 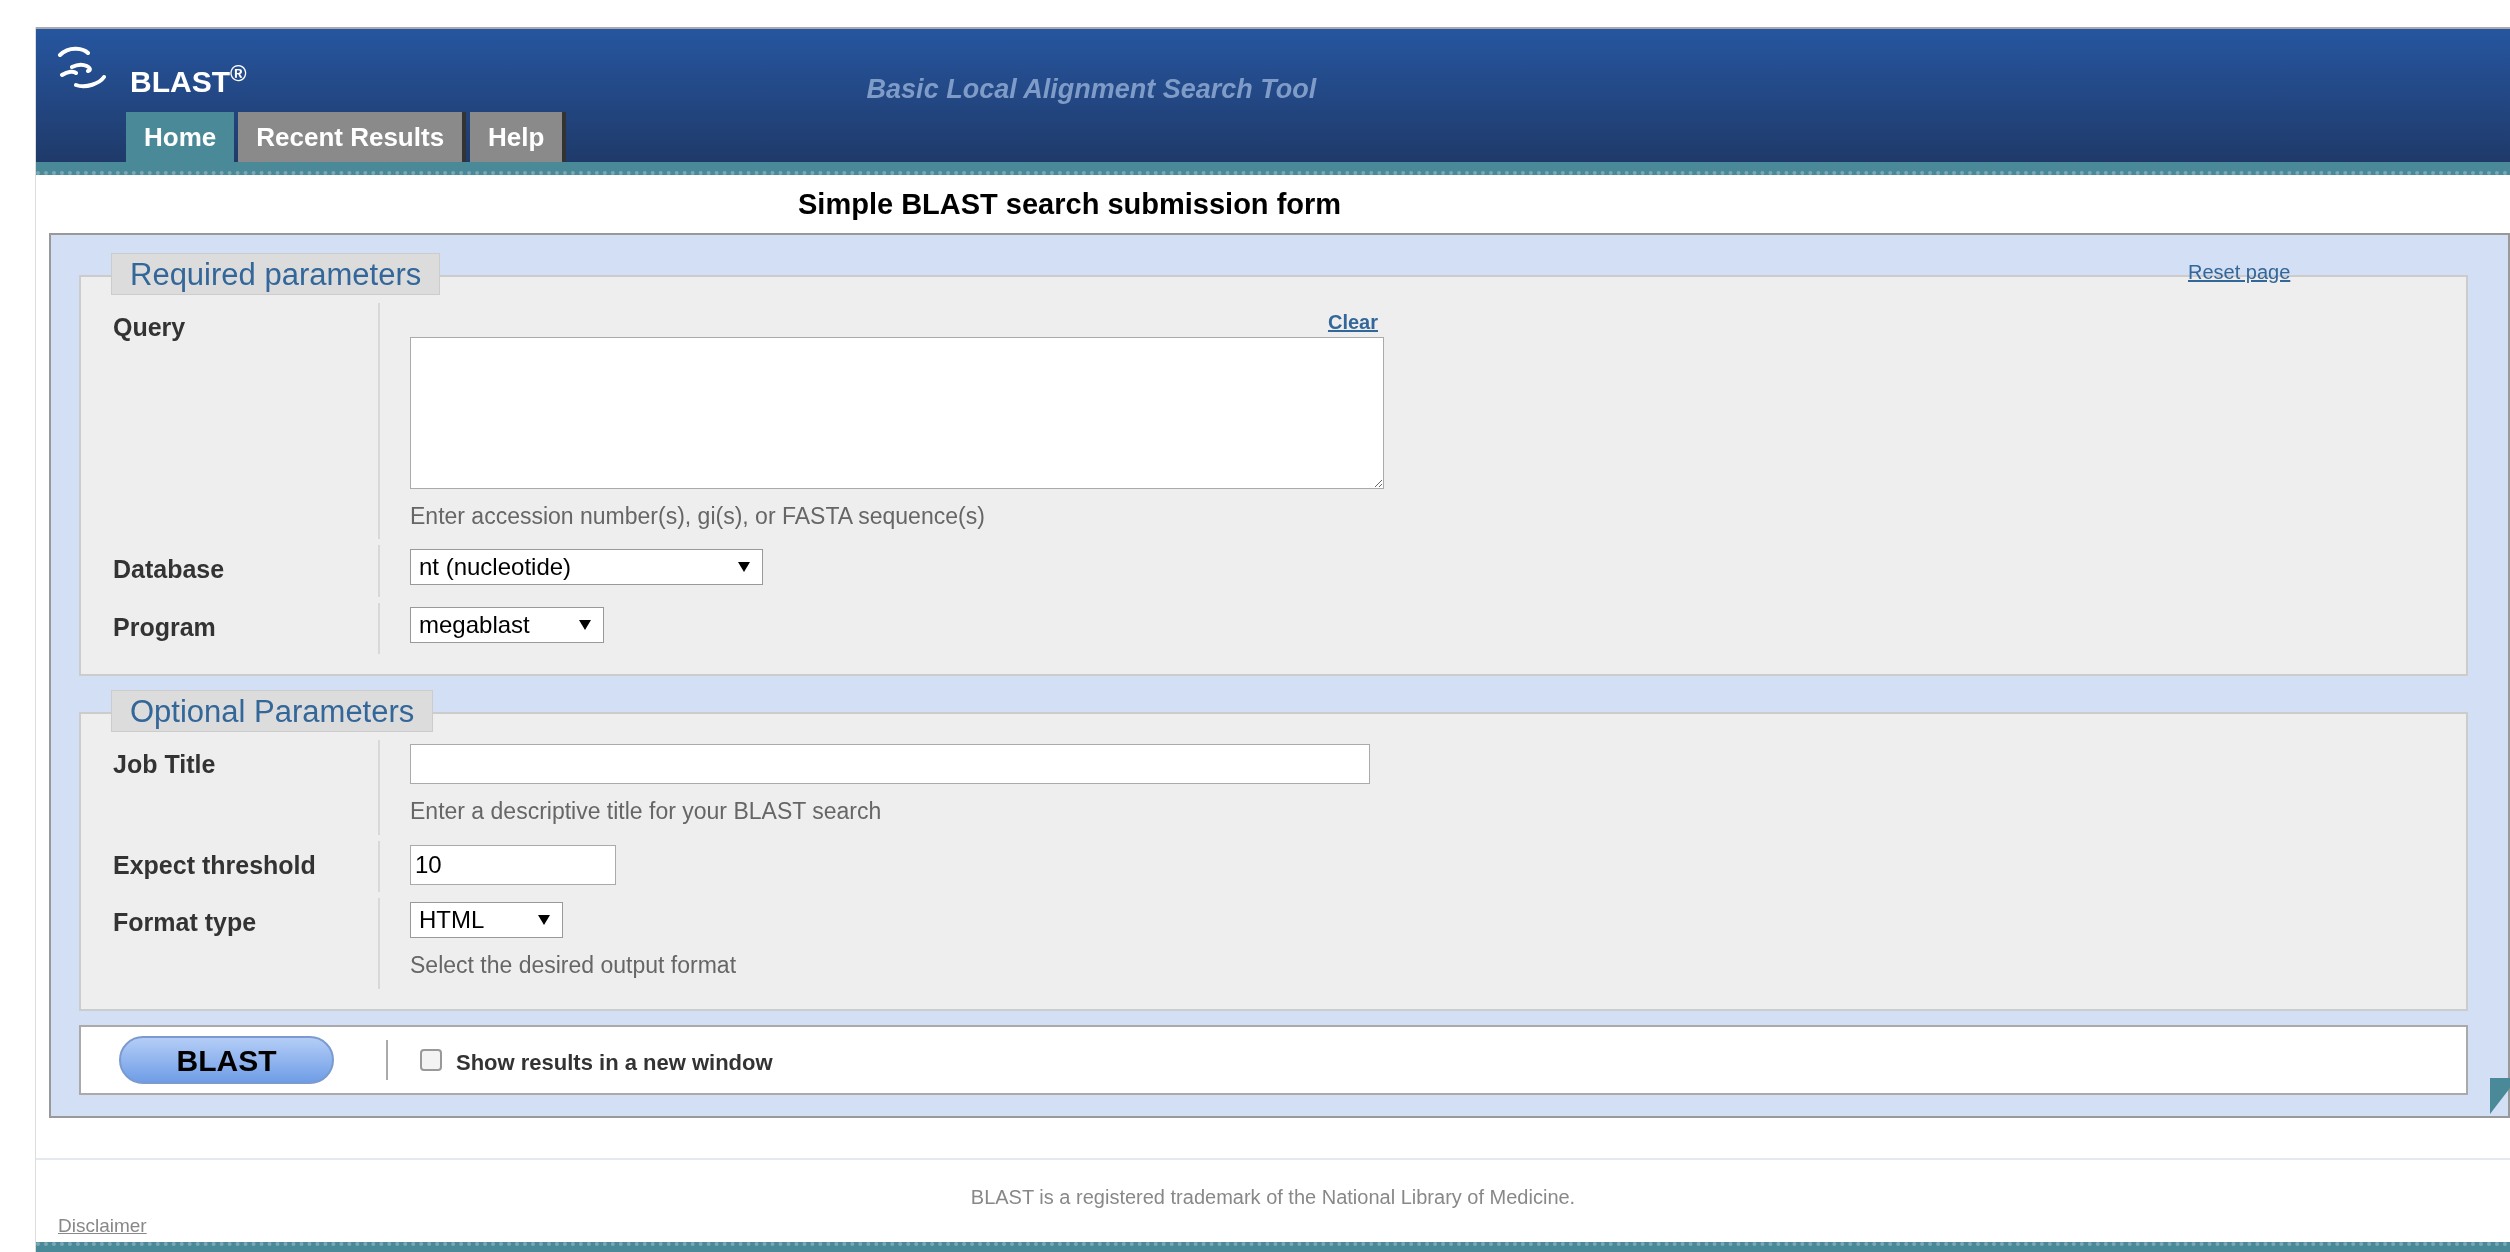 I want to click on nav-tab: Help, so click(x=518, y=137).